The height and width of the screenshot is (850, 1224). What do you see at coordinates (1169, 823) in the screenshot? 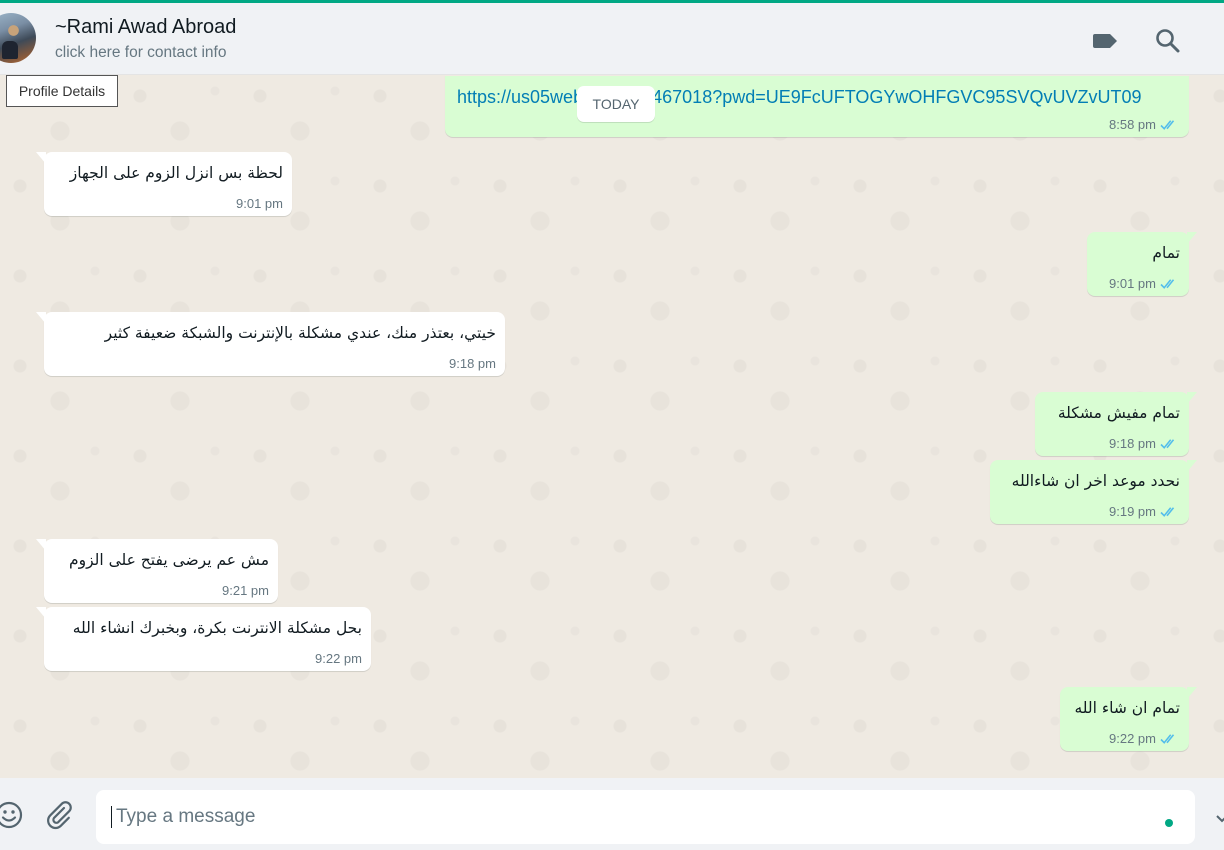
I see `status-dot` at bounding box center [1169, 823].